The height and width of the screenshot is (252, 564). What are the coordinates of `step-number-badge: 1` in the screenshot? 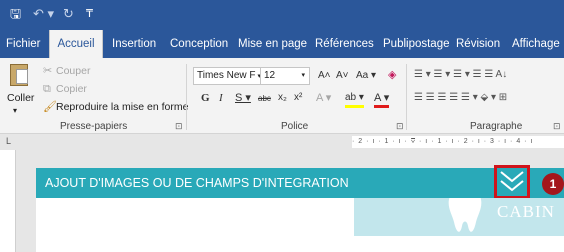 It's located at (553, 184).